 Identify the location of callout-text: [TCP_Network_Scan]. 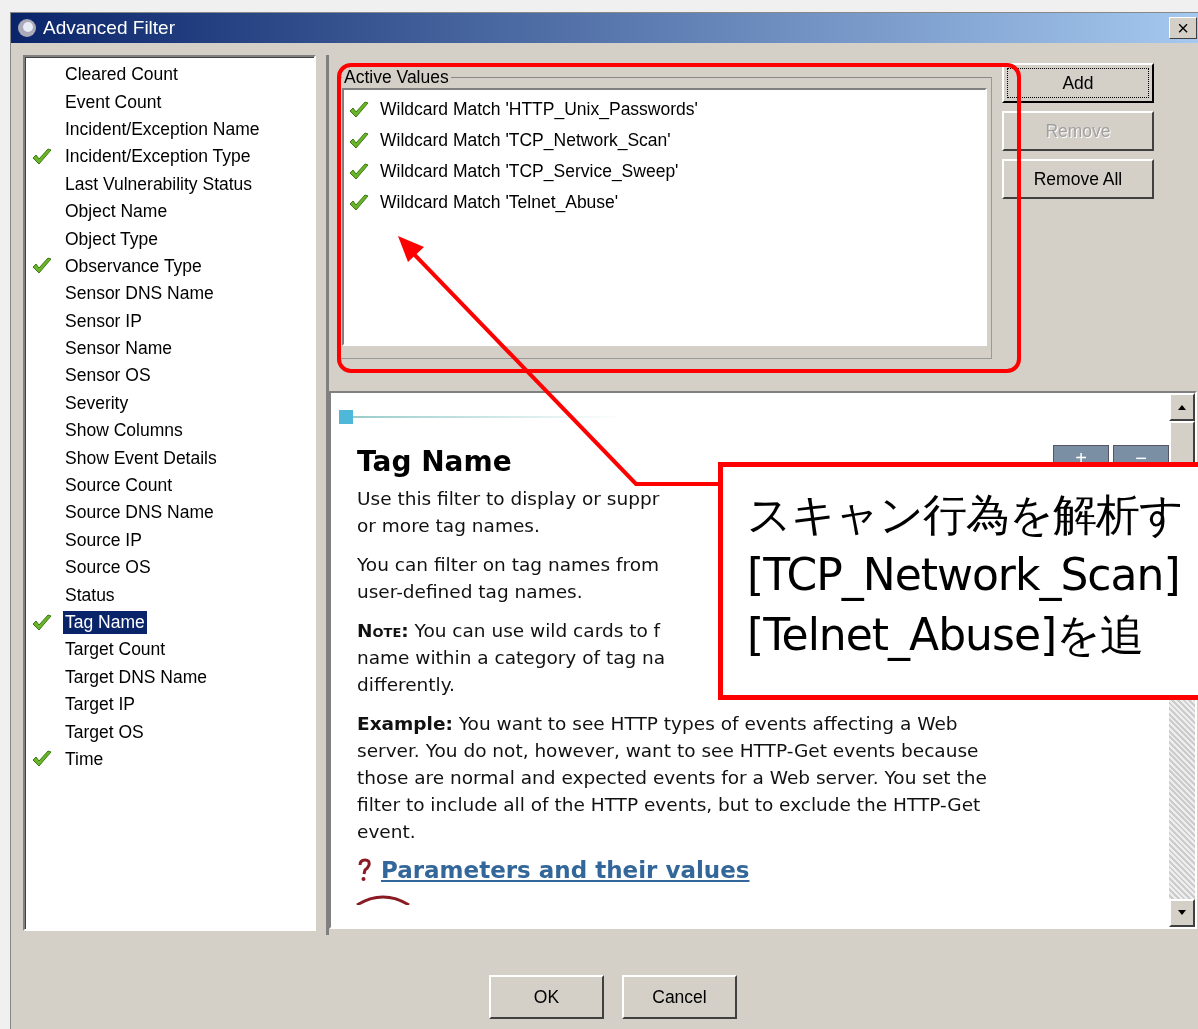
(964, 575).